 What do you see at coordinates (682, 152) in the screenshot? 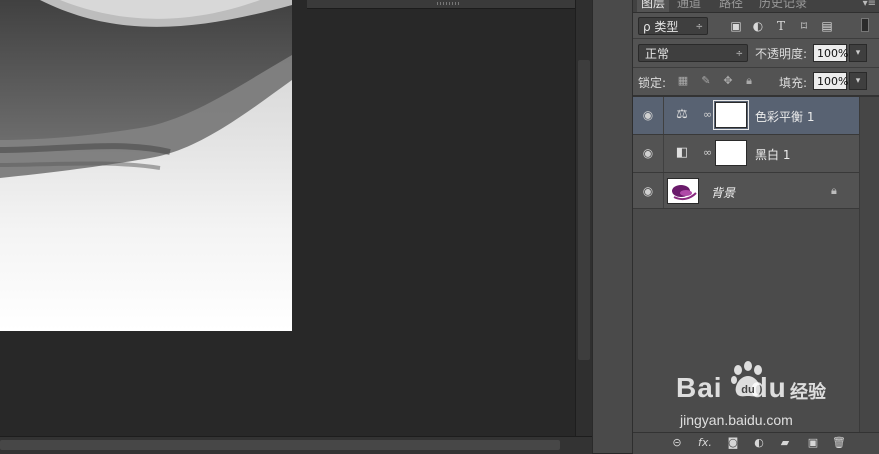
I see `black-white-icon: ◧` at bounding box center [682, 152].